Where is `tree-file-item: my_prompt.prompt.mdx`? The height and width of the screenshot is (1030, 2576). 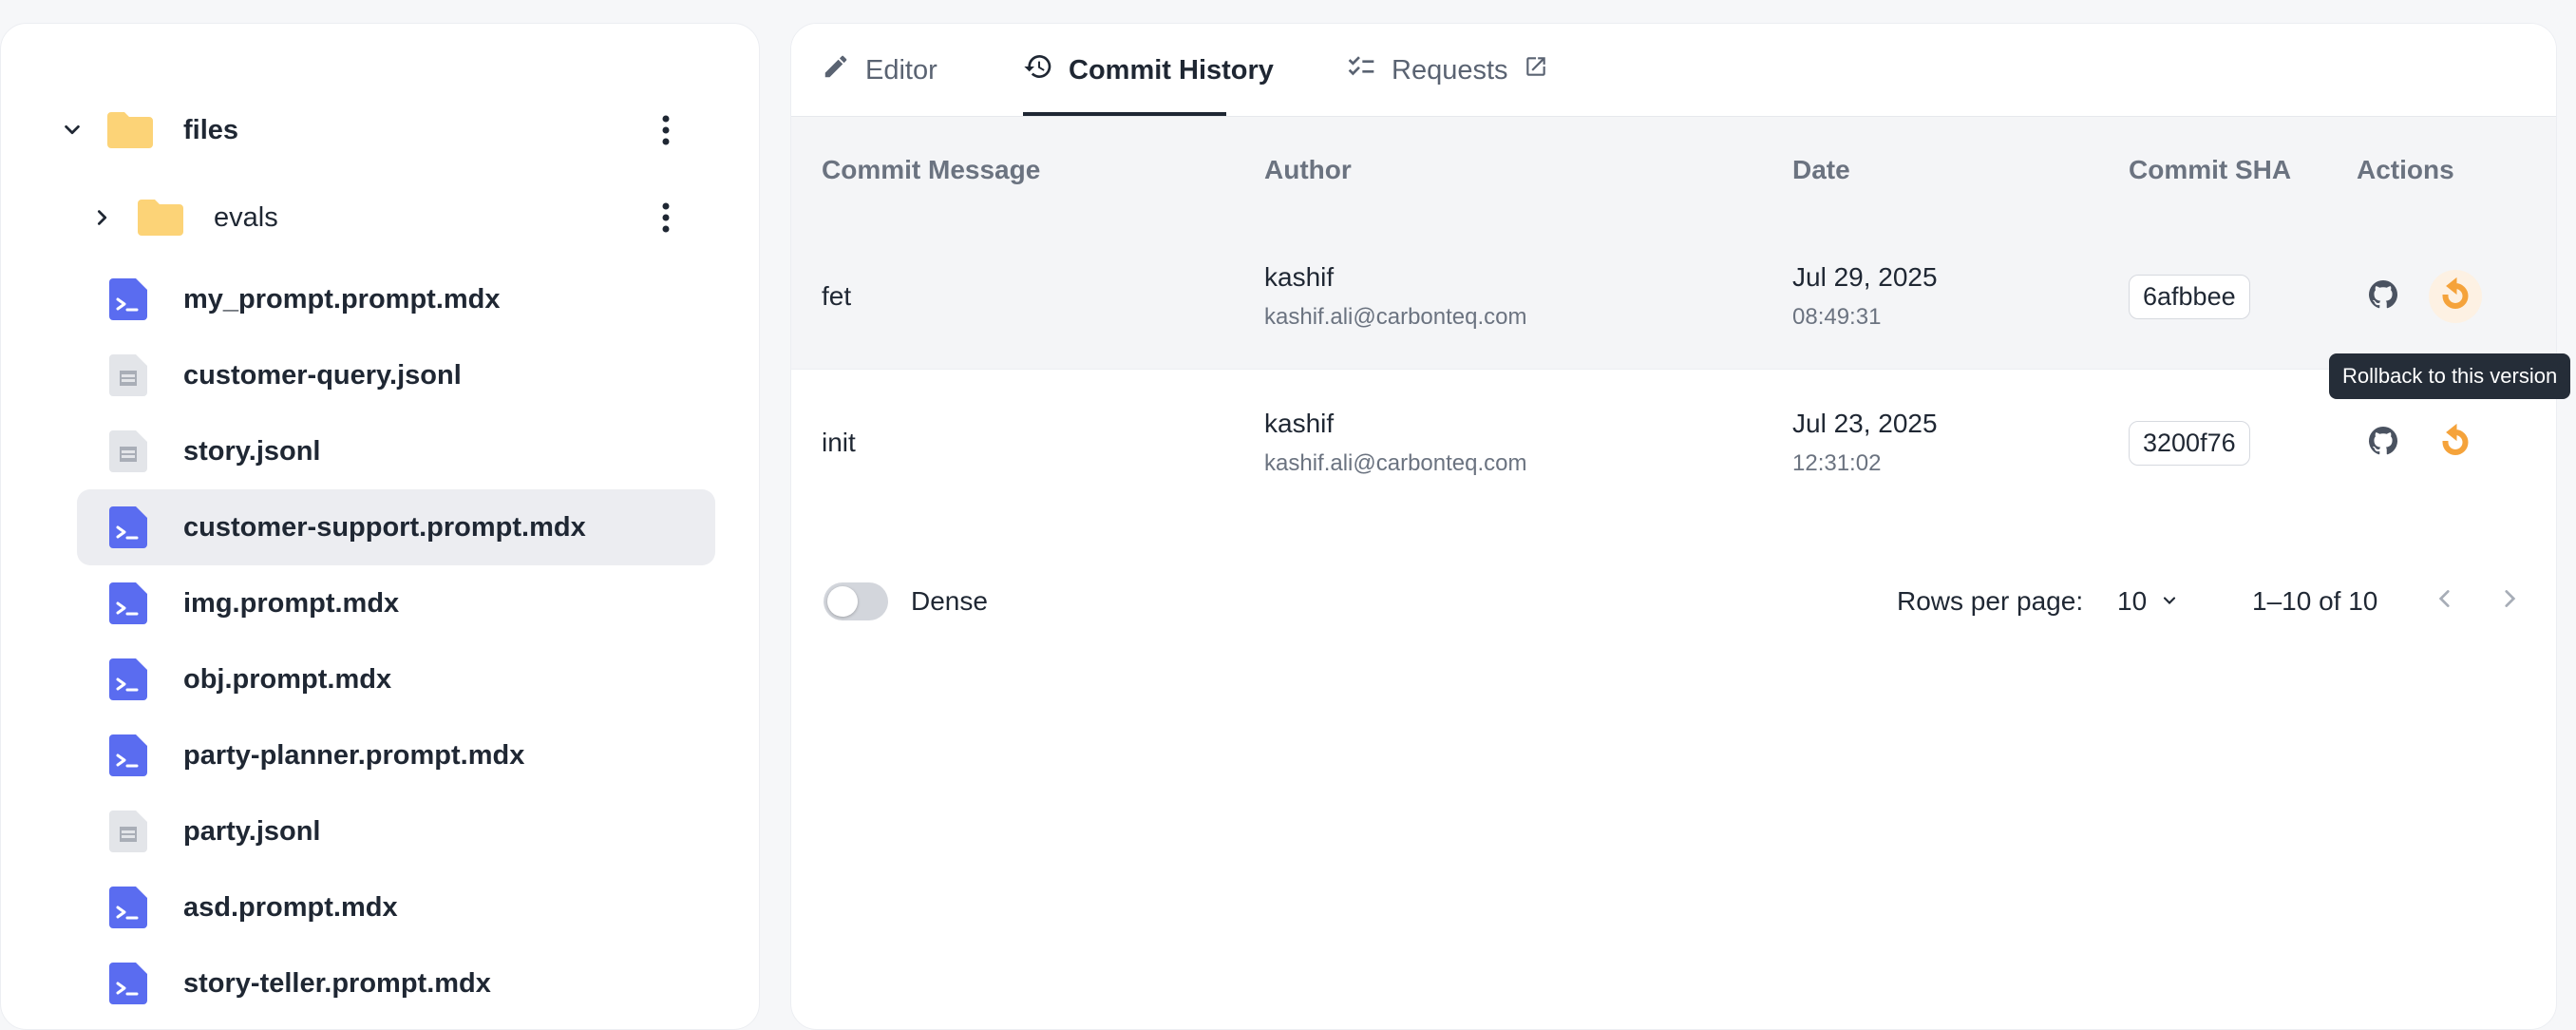 tree-file-item: my_prompt.prompt.mdx is located at coordinates (396, 299).